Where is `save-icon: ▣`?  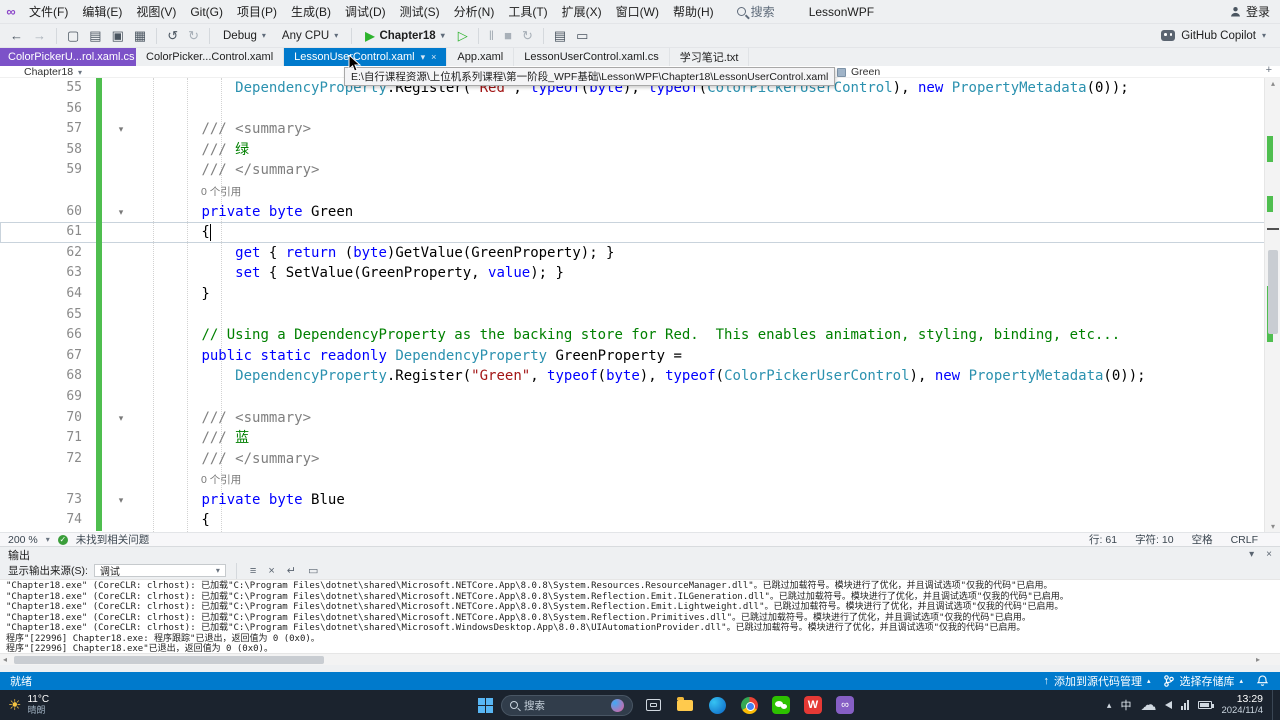 save-icon: ▣ is located at coordinates (118, 36).